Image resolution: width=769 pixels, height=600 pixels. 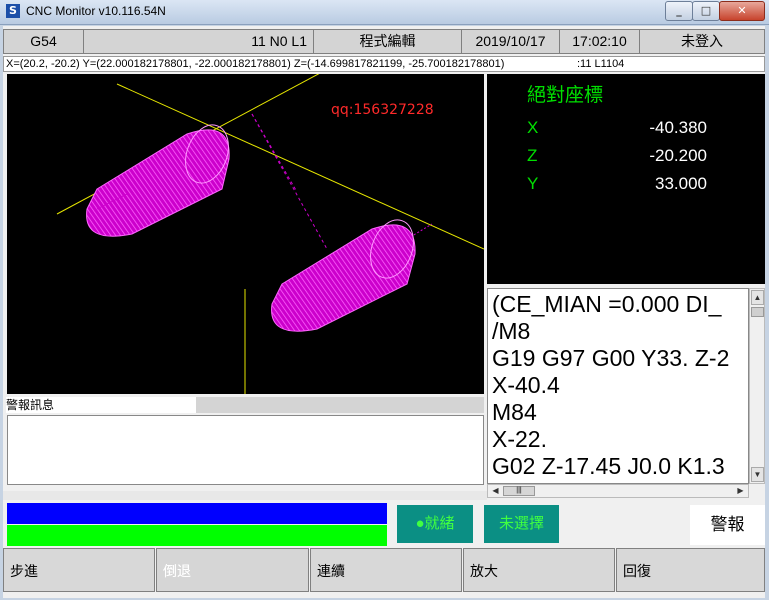 What do you see at coordinates (13, 11) in the screenshot?
I see `app-icon: S` at bounding box center [13, 11].